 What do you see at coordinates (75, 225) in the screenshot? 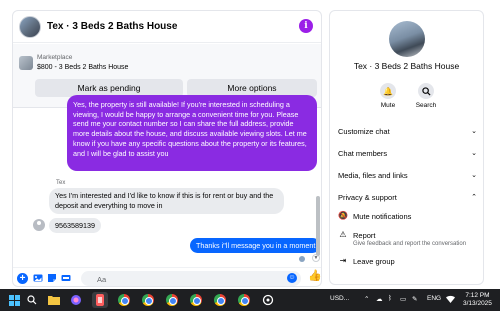
I see `incoming-message: 9563589139` at bounding box center [75, 225].